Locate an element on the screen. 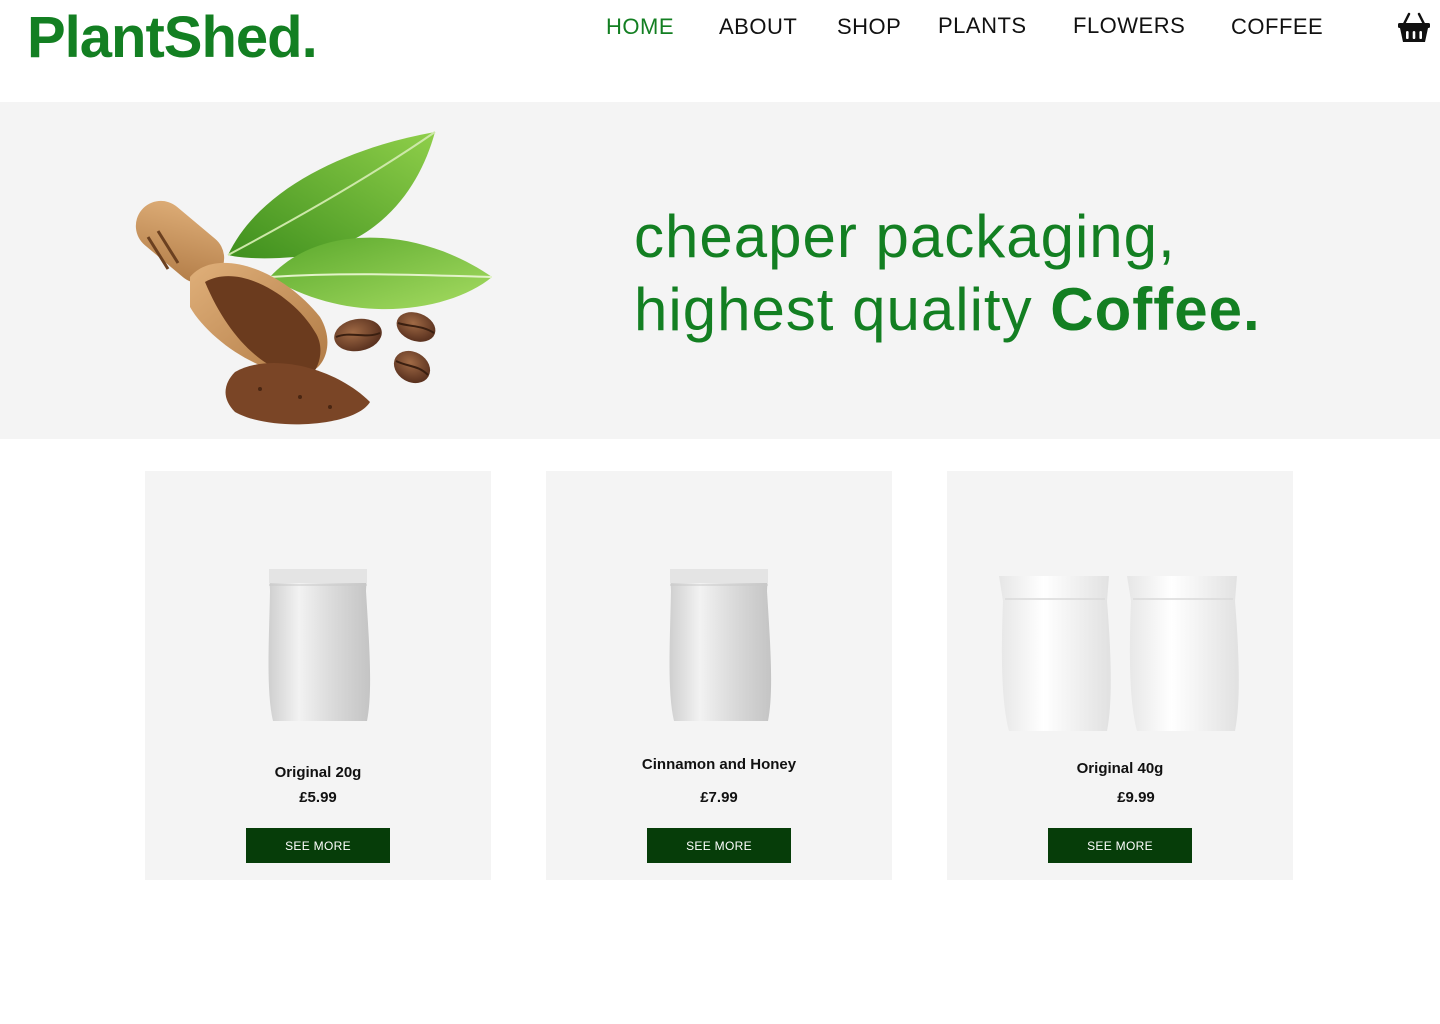 The height and width of the screenshot is (1024, 1440). nav-item-coffee: COFFEE is located at coordinates (1277, 27).